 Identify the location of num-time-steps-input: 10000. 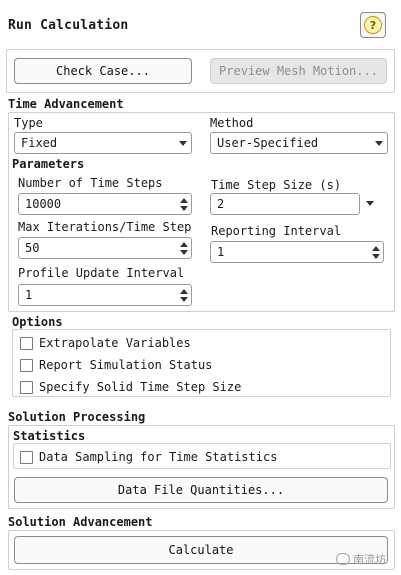
(105, 204).